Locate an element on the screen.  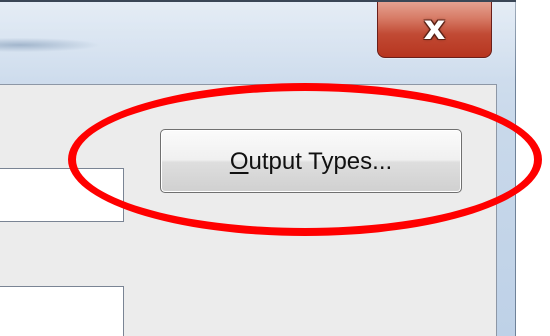
output-types-mnemonic: O is located at coordinates (239, 161).